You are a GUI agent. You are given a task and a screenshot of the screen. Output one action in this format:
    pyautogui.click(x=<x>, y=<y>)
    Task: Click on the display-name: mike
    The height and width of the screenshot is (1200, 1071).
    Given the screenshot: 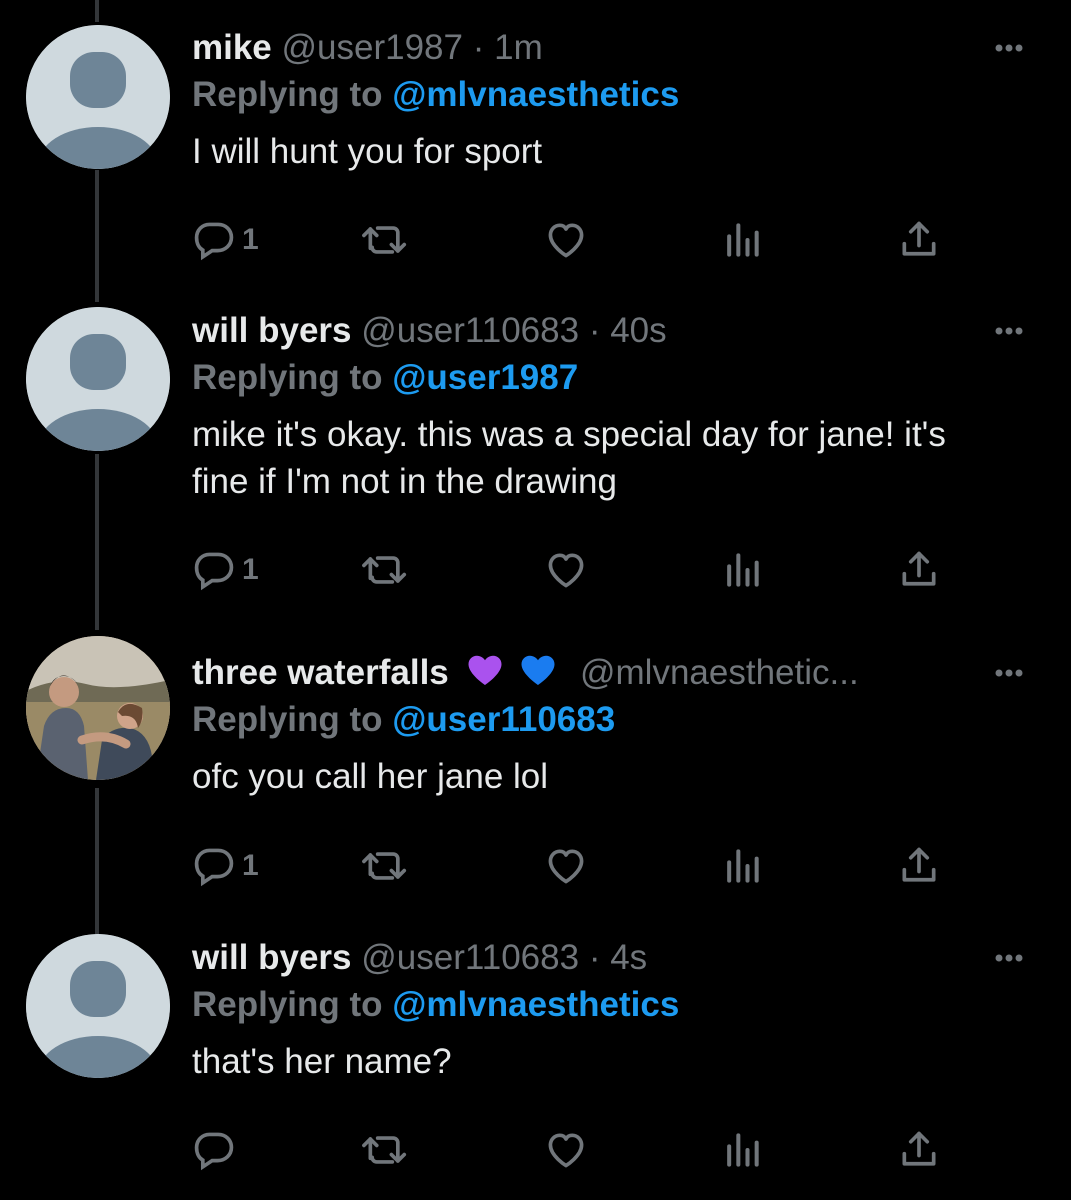 What is the action you would take?
    pyautogui.click(x=232, y=47)
    